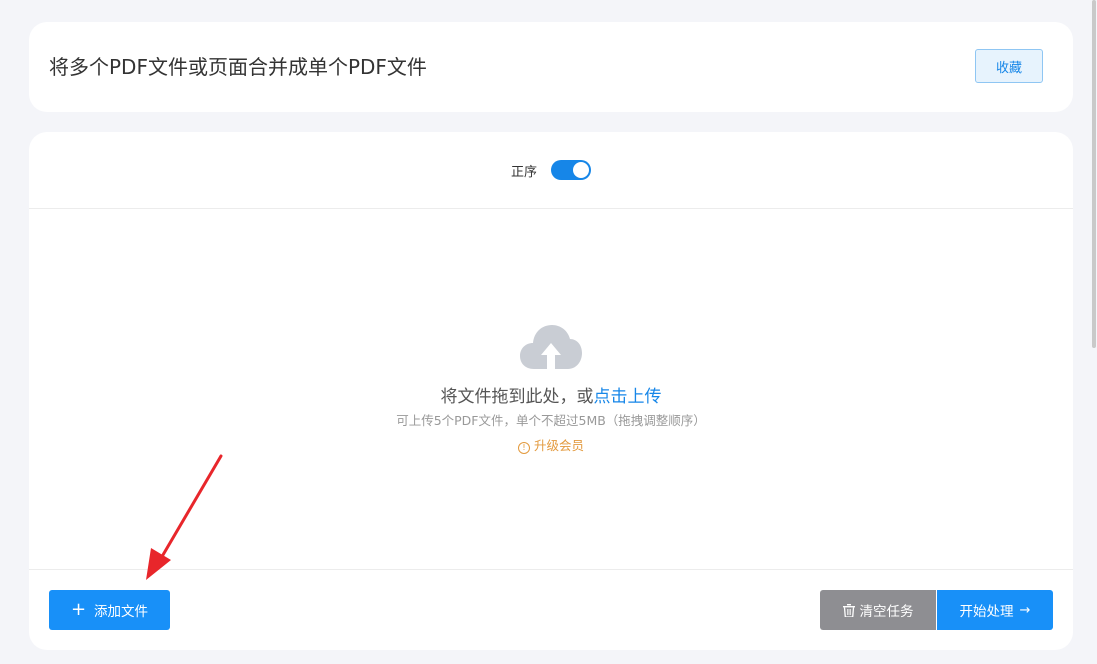  I want to click on add-file-button: + 添加文件, so click(109, 610).